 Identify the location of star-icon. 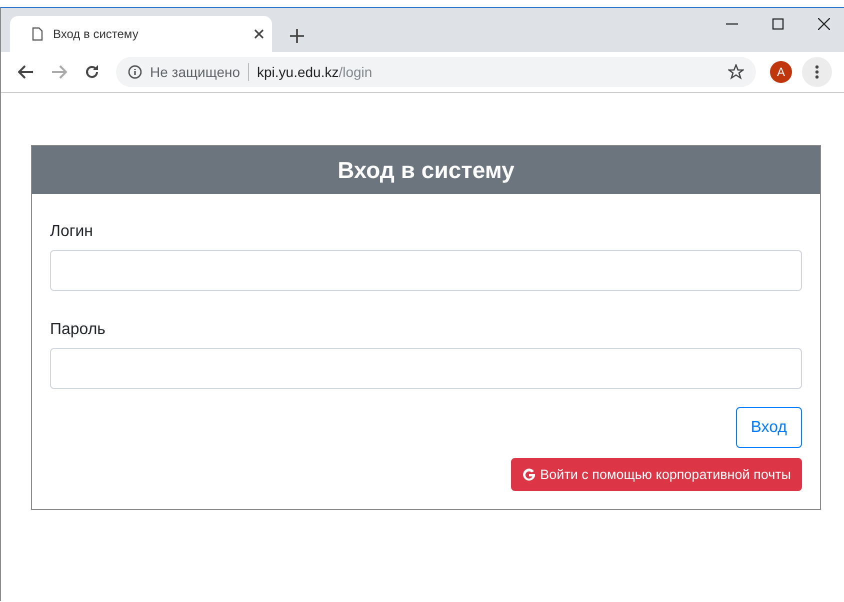
(736, 72).